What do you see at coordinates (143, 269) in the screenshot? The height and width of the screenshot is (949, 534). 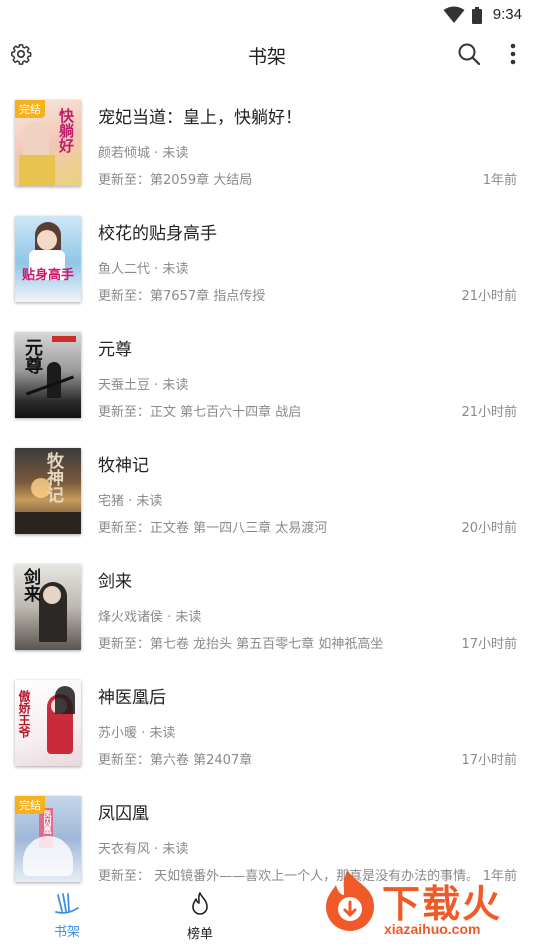 I see `book-author: 鱼人二代 · 未读` at bounding box center [143, 269].